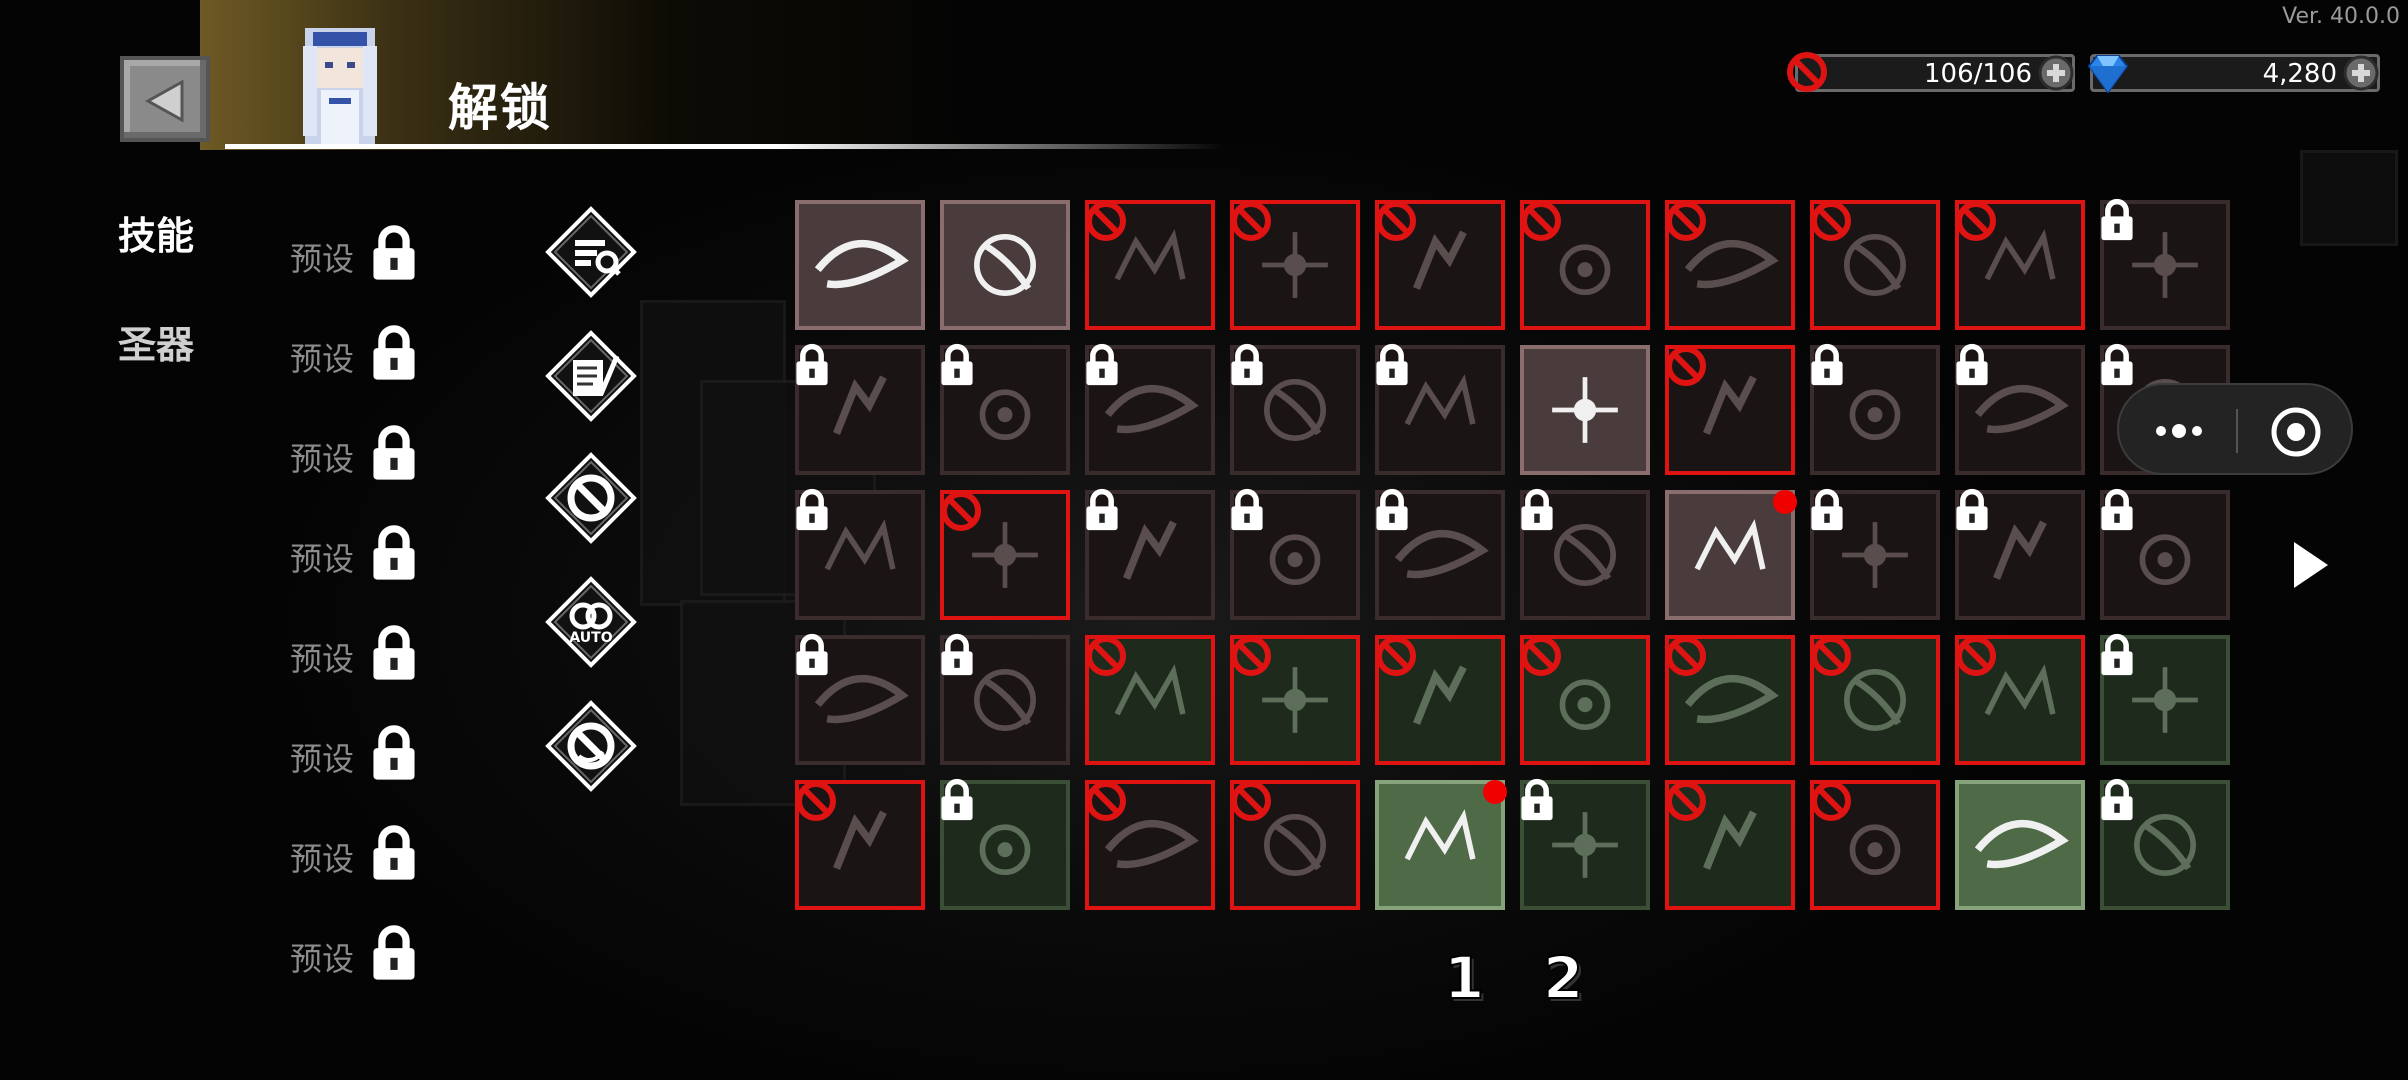  What do you see at coordinates (156, 232) in the screenshot?
I see `tab-skills: 技能` at bounding box center [156, 232].